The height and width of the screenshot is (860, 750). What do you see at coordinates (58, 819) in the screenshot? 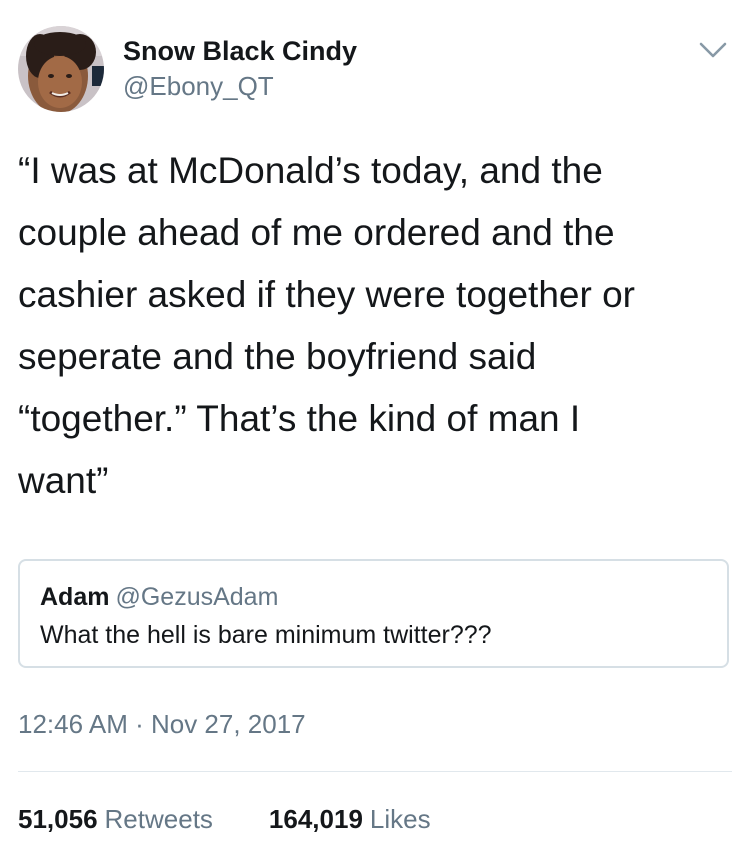
I see `retweets-count: 51,056` at bounding box center [58, 819].